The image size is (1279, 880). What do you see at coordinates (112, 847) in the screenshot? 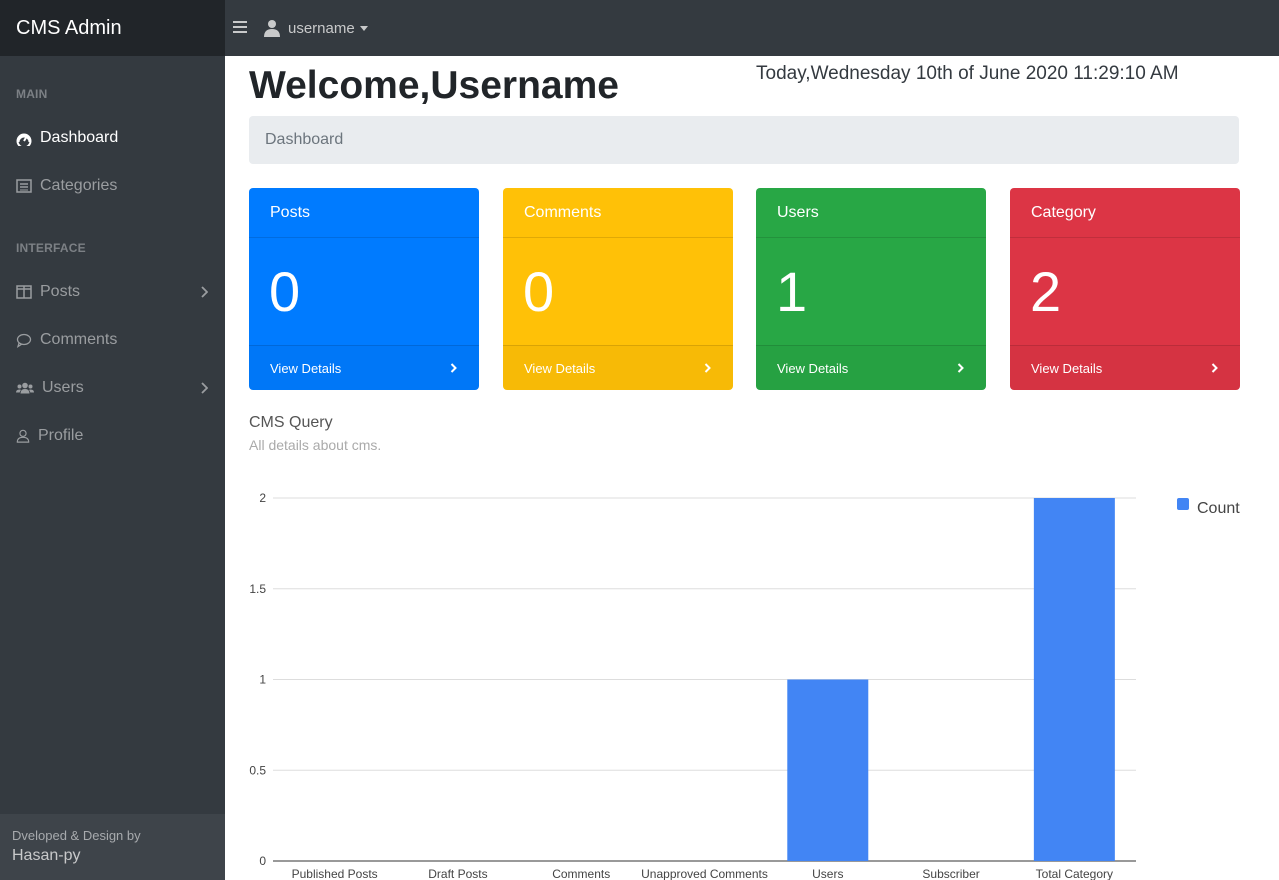
I see `sidebar-footer: Dveloped & Design by Hasan-py` at bounding box center [112, 847].